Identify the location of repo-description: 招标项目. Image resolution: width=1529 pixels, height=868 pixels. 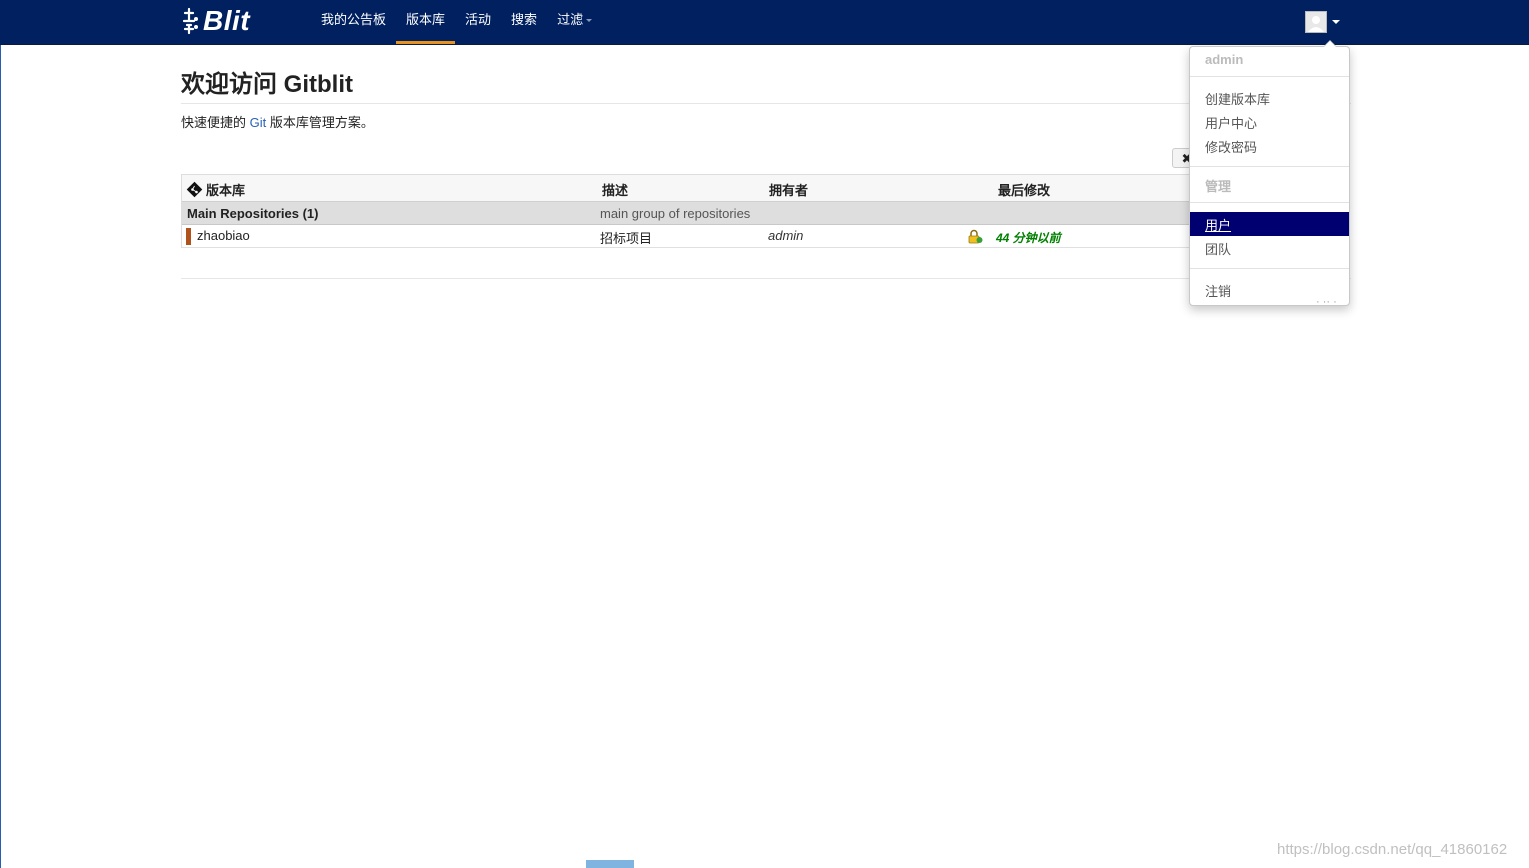
(626, 238).